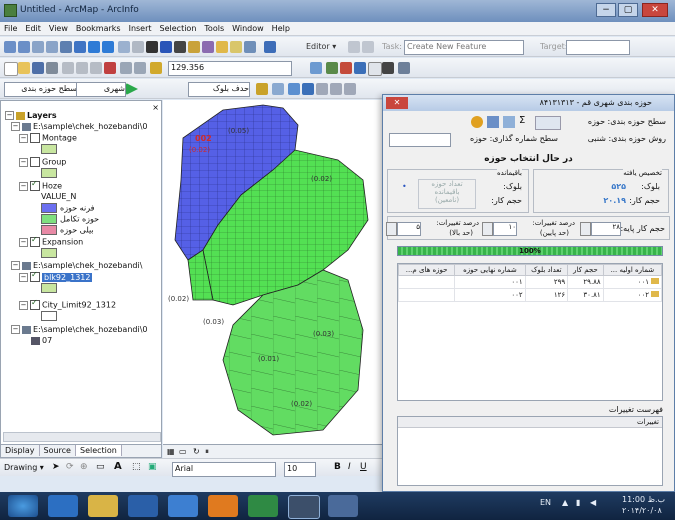 The width and height of the screenshot is (675, 520). What do you see at coordinates (101, 89) in the screenshot?
I see `zoning-type-select: شهری` at bounding box center [101, 89].